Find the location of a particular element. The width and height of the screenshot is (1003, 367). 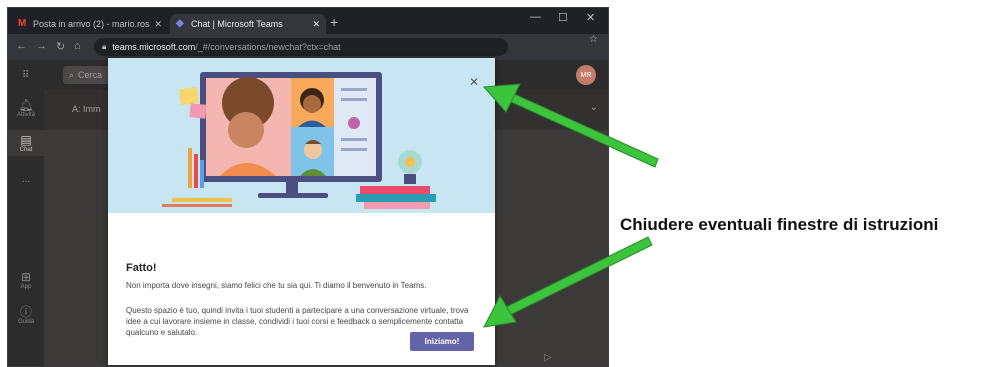

annotation-arrows is located at coordinates (570, 205).